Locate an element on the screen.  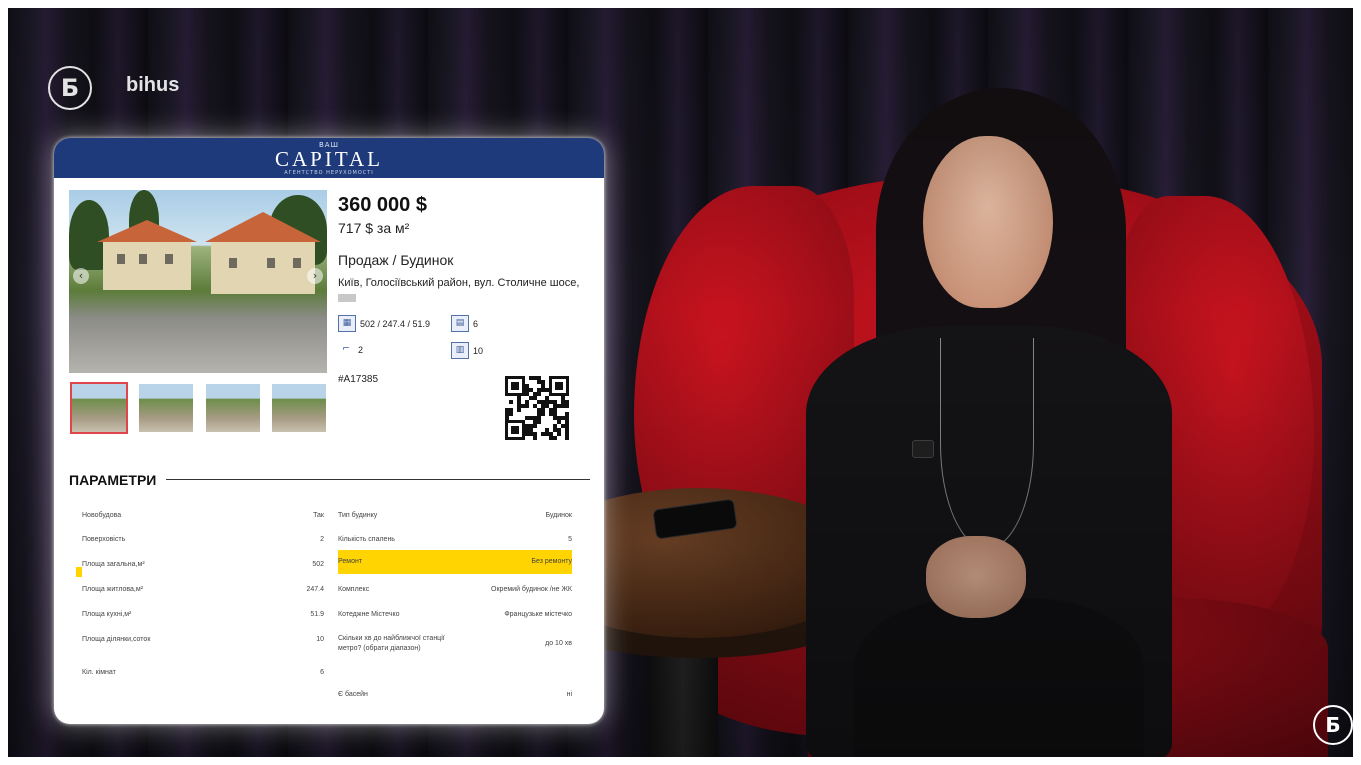
param-label: Новобудова is located at coordinates (102, 515).